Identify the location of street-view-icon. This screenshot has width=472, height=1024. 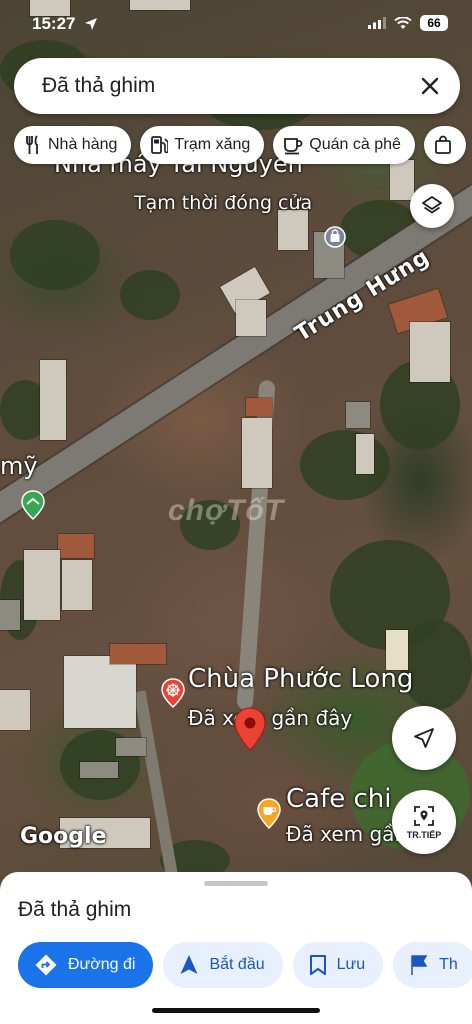
(424, 816).